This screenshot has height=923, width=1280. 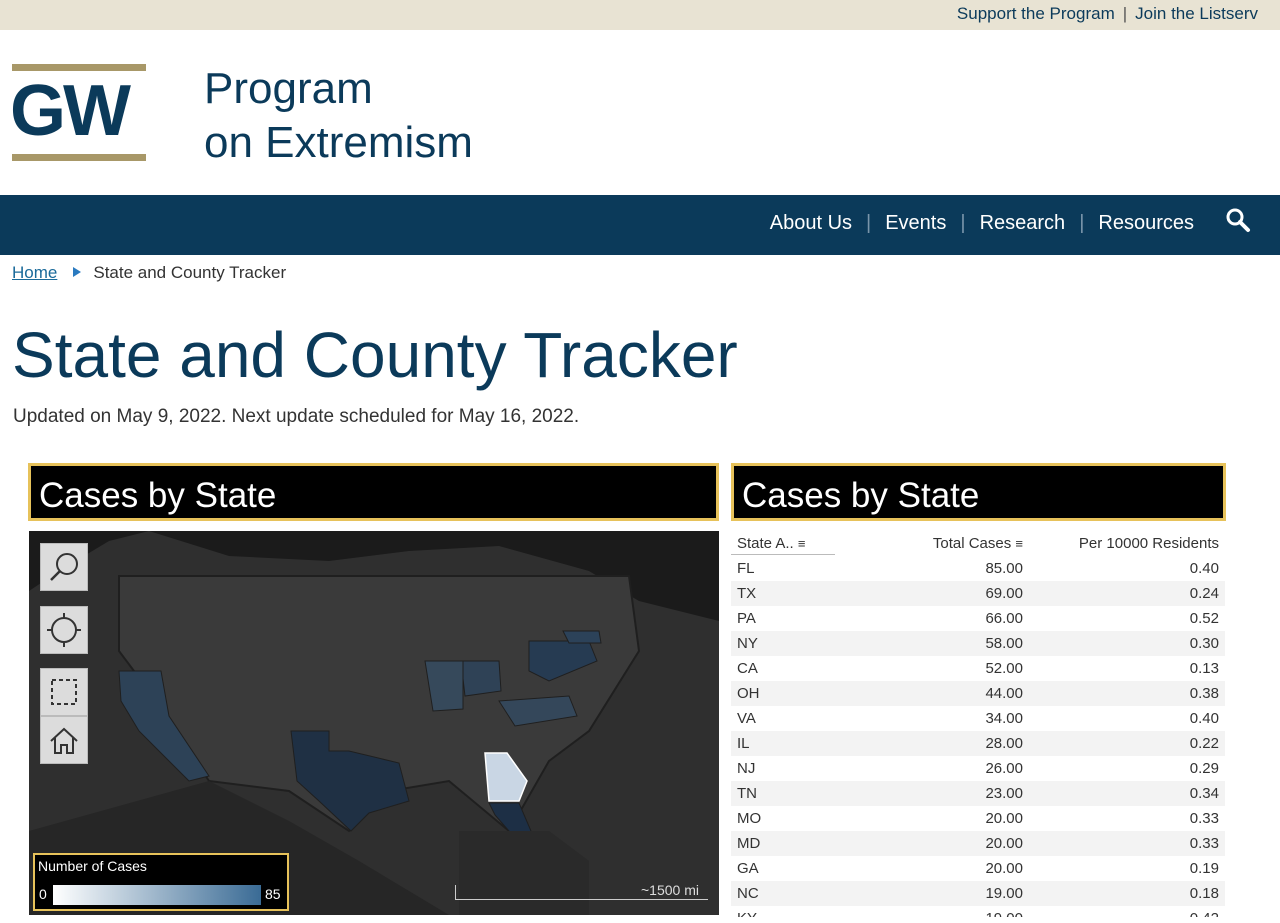 I want to click on legend-min: 0, so click(x=43, y=894).